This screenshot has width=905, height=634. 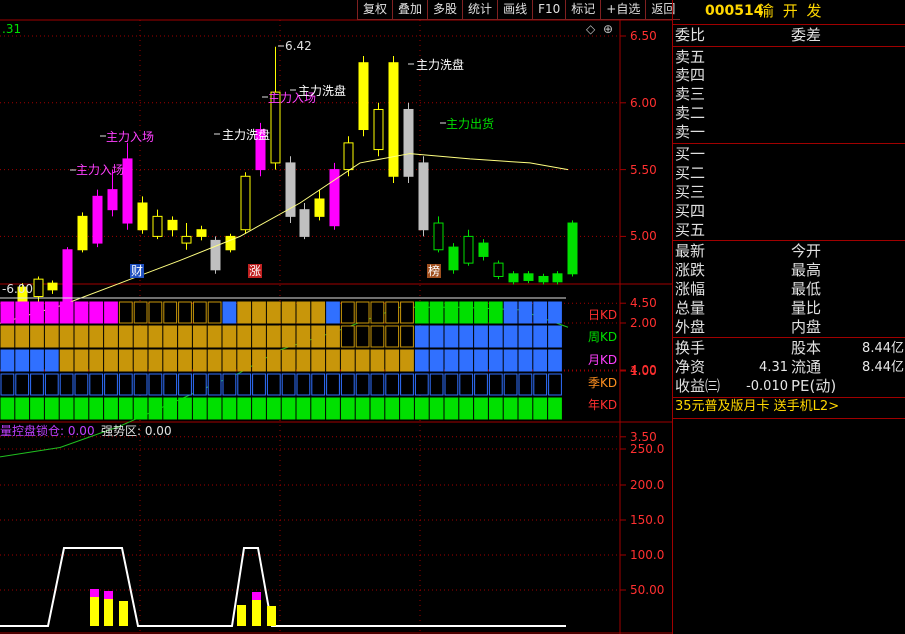 What do you see at coordinates (12, 29) in the screenshot?
I see `top-left-value: .31` at bounding box center [12, 29].